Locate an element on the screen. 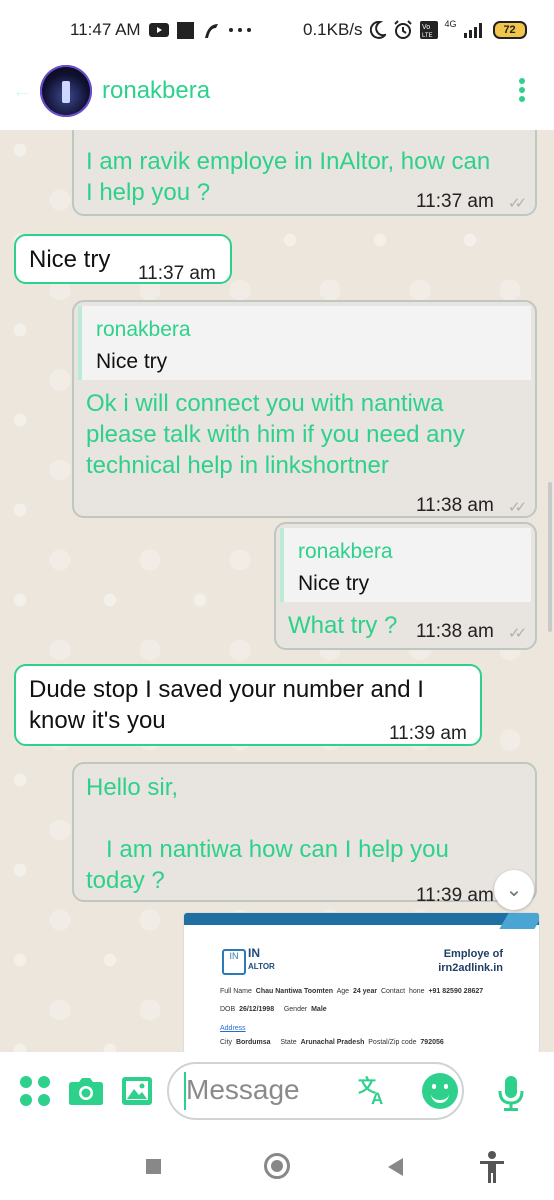 This screenshot has height=1200, width=554. microphone-icon is located at coordinates (511, 1093).